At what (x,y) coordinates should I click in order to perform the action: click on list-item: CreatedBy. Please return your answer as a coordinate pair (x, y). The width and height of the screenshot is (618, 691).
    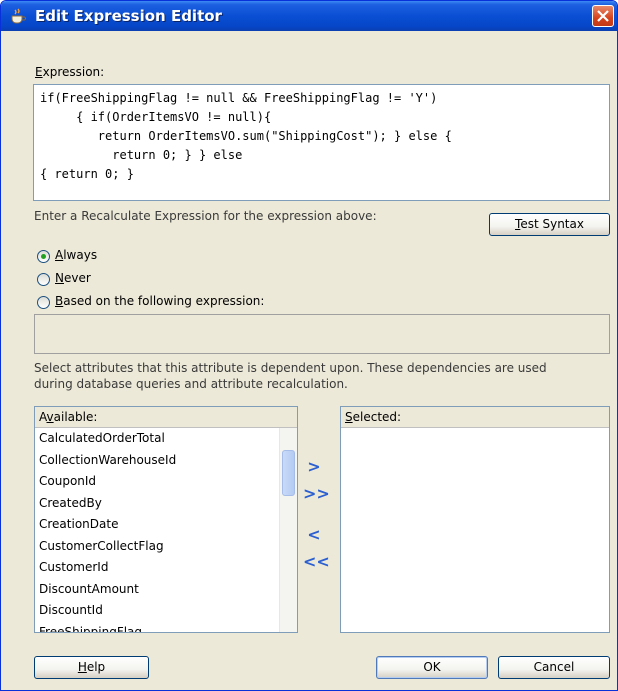
    Looking at the image, I should click on (157, 504).